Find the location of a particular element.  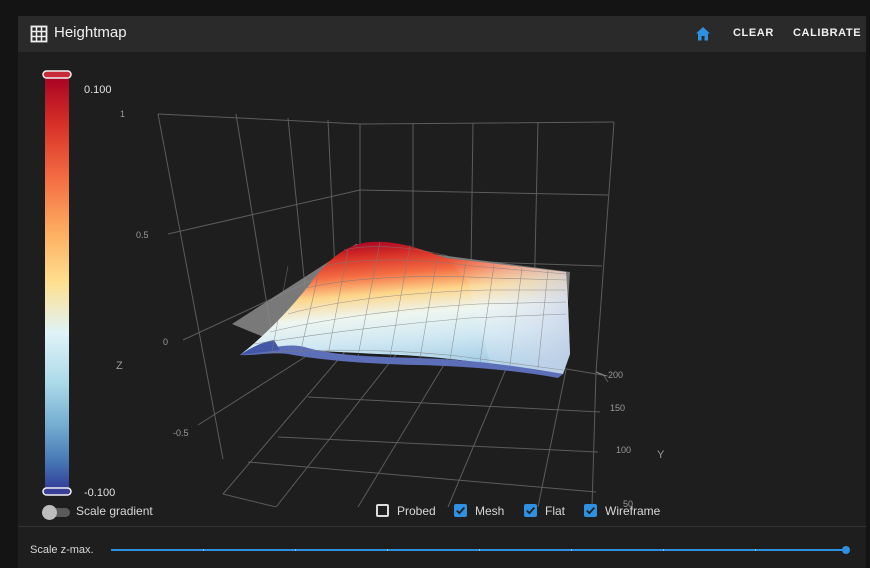

slider-thumb is located at coordinates (846, 550).